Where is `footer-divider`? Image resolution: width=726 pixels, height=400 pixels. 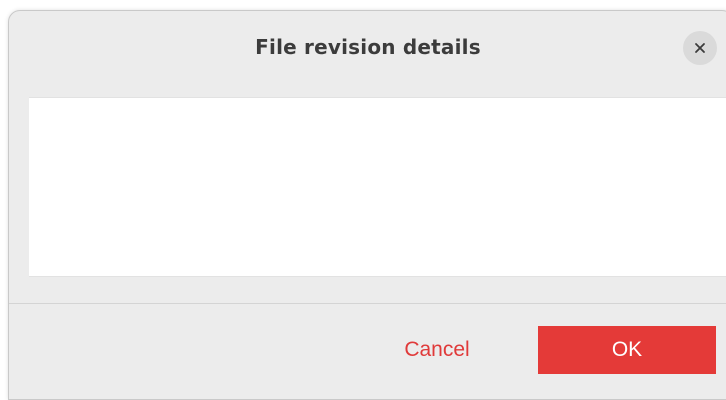
footer-divider is located at coordinates (367, 303).